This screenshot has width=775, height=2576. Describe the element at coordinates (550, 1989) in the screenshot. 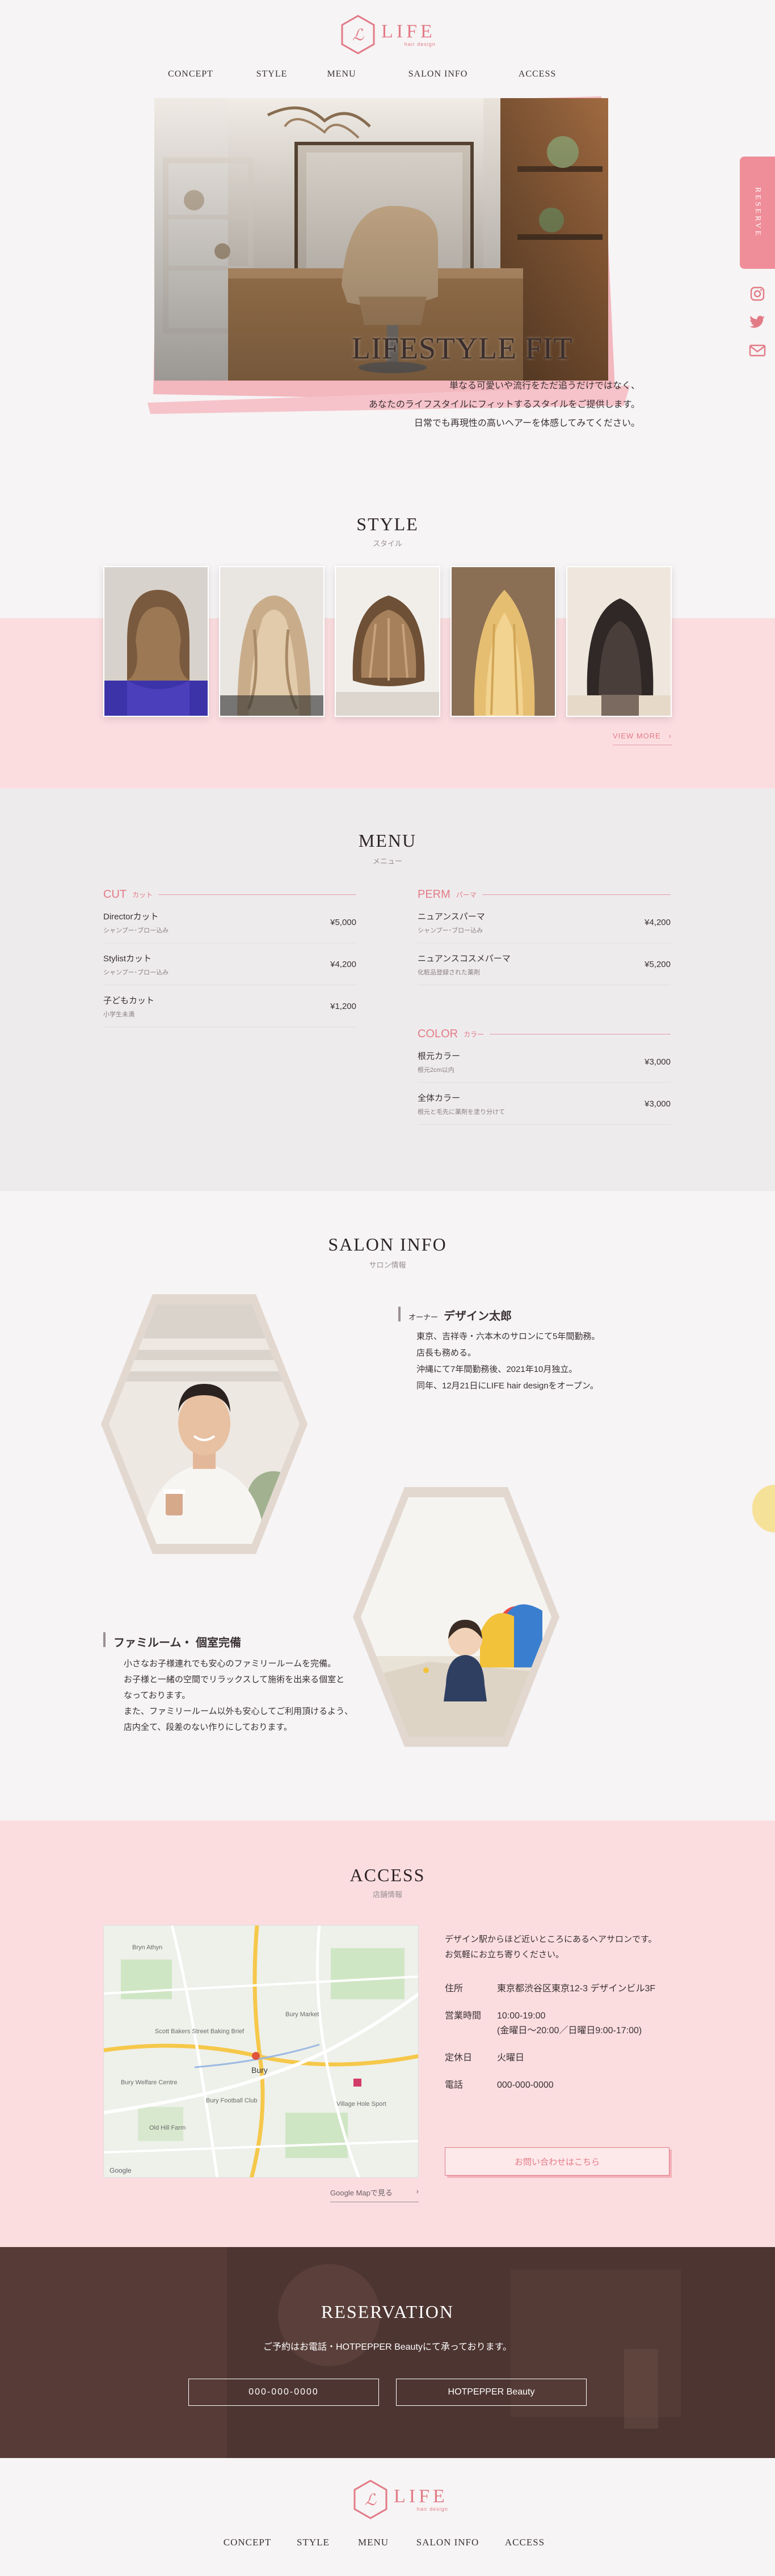

I see `address-row: 住所 東京都渋谷区東京12-3 デザインビル3F` at that location.